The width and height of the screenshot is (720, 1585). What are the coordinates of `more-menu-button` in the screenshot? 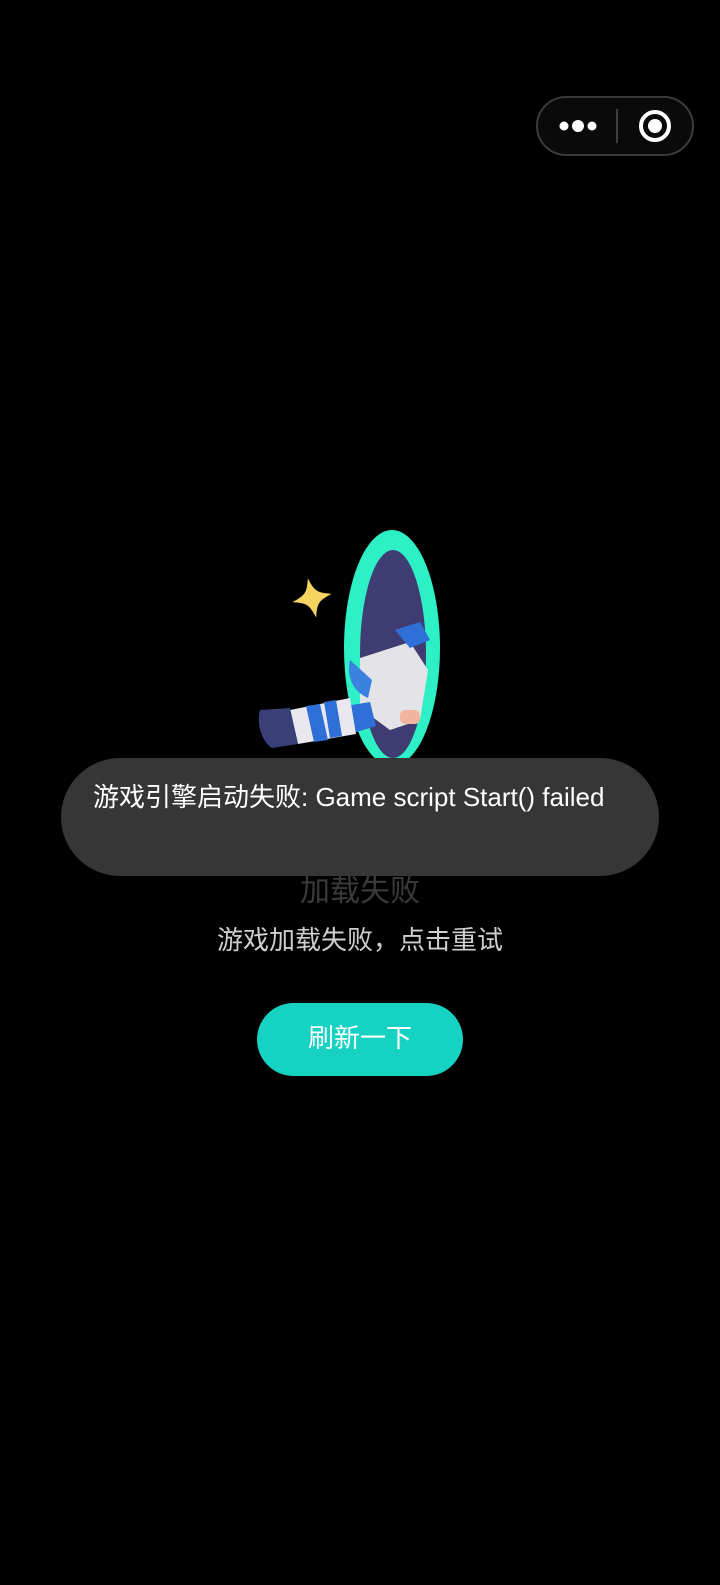 It's located at (577, 126).